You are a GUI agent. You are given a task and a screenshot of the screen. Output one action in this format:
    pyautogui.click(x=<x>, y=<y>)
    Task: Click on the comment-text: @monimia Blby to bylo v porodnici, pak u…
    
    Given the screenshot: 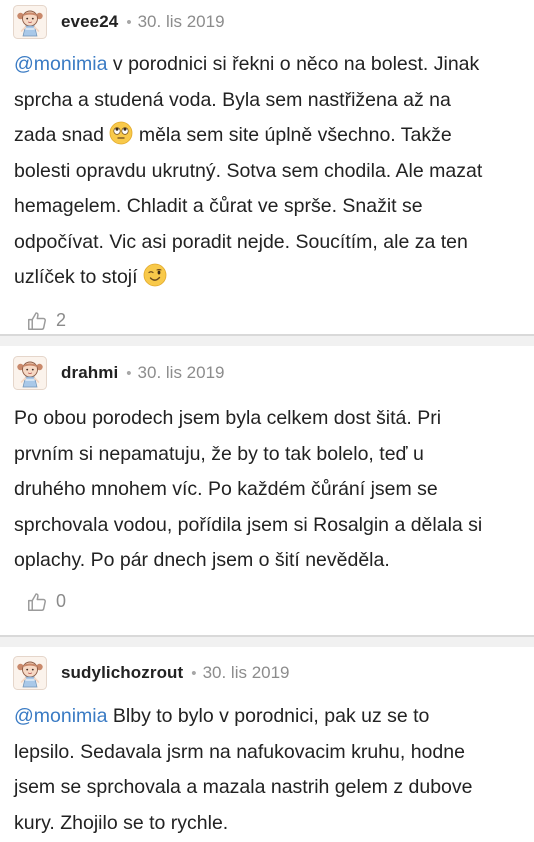 What is the action you would take?
    pyautogui.click(x=243, y=769)
    